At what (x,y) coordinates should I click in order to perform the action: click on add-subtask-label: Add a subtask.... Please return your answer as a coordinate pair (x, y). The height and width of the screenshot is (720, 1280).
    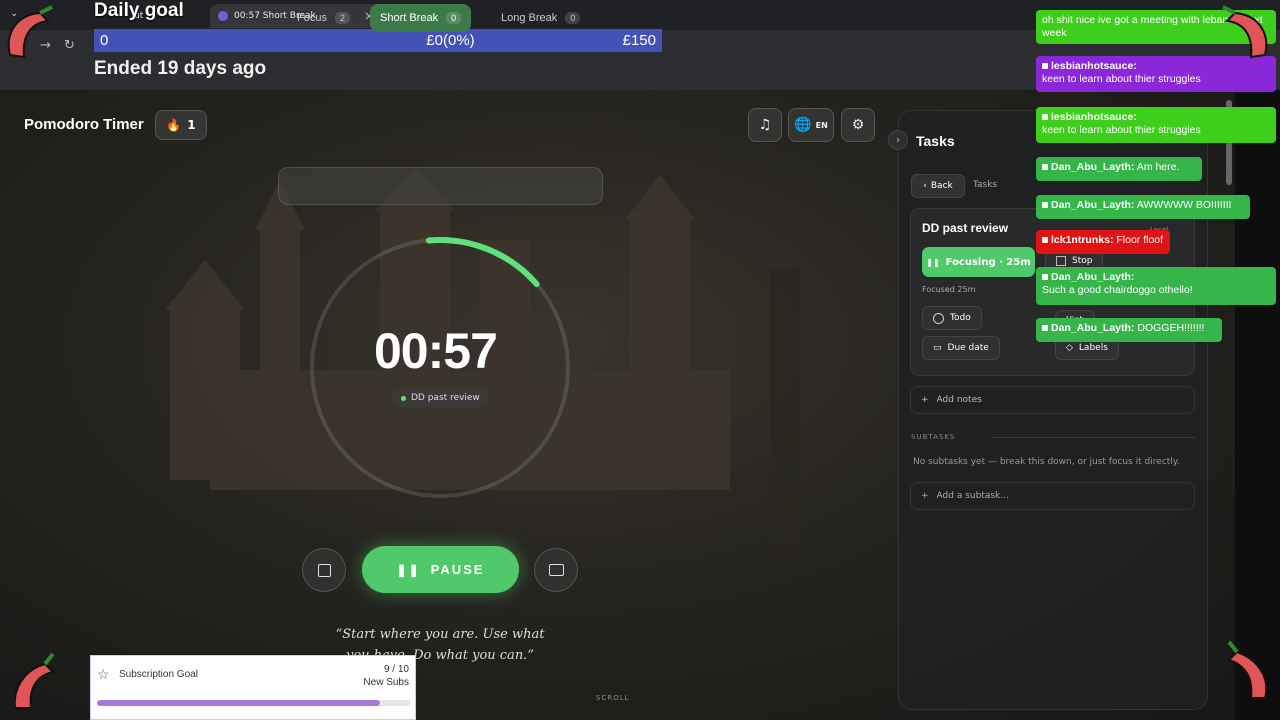
    Looking at the image, I should click on (972, 496).